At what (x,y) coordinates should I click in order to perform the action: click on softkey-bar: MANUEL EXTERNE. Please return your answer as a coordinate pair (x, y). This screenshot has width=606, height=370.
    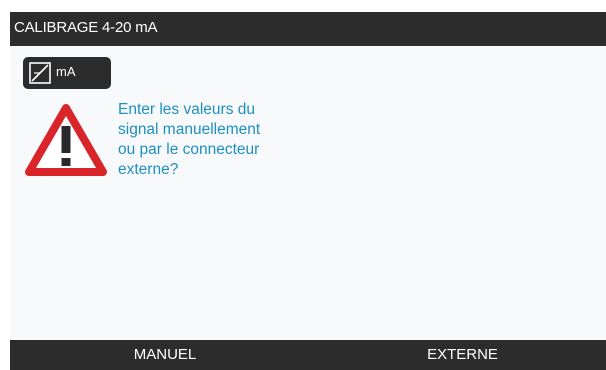
    Looking at the image, I should click on (308, 355).